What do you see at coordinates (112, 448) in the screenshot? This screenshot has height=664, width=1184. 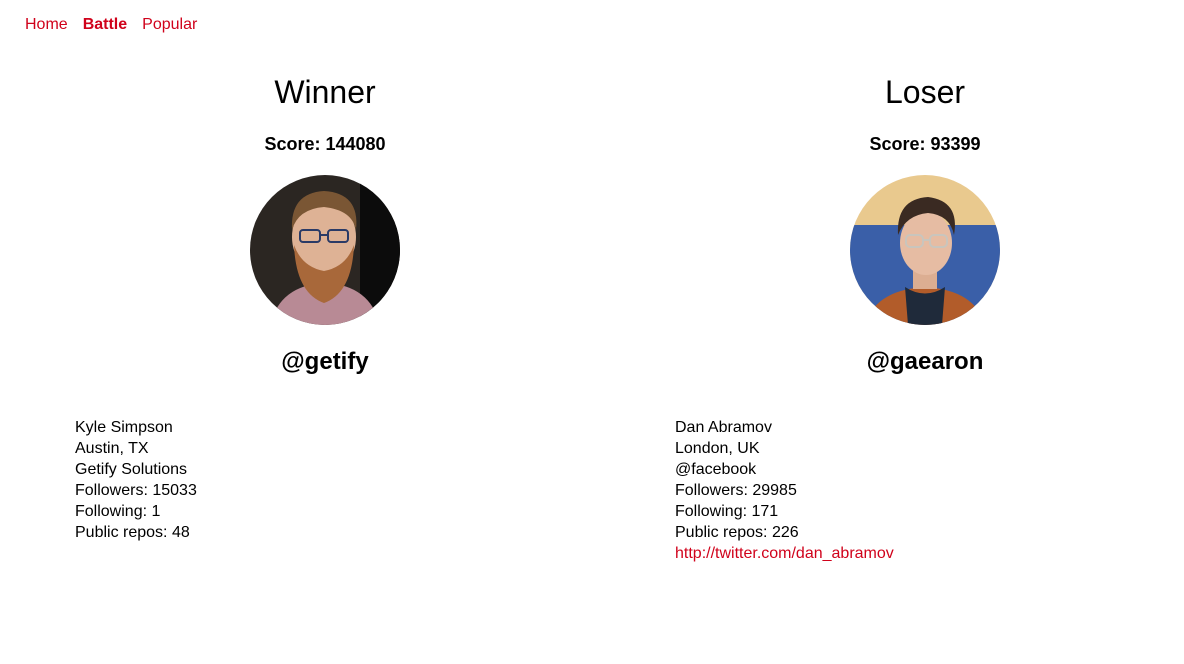 I see `winner-location: Austin, TX` at bounding box center [112, 448].